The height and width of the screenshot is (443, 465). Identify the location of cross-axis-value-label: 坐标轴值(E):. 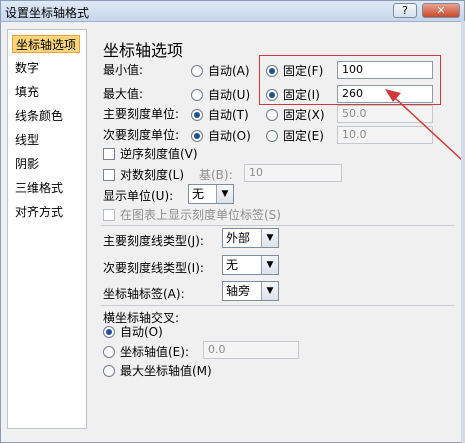
(154, 352).